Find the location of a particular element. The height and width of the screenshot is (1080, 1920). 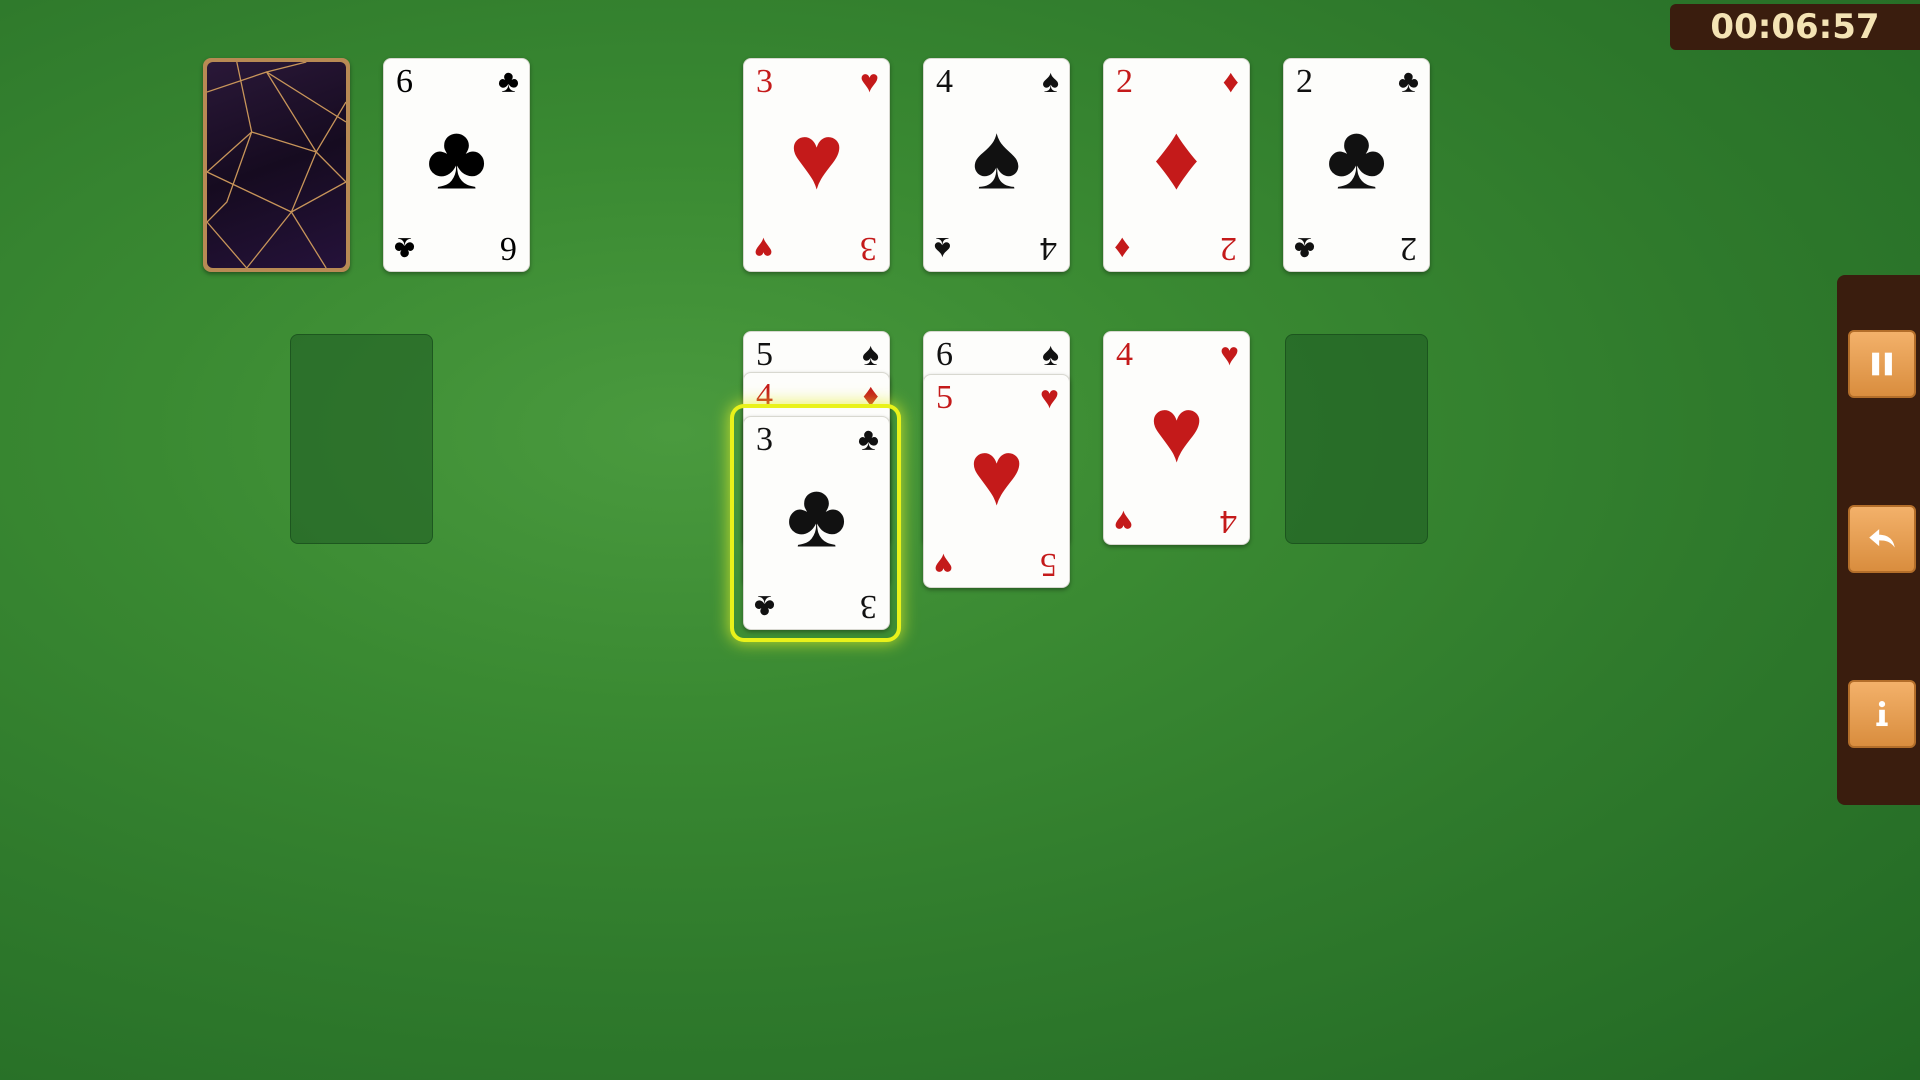

info-icon is located at coordinates (1882, 714).